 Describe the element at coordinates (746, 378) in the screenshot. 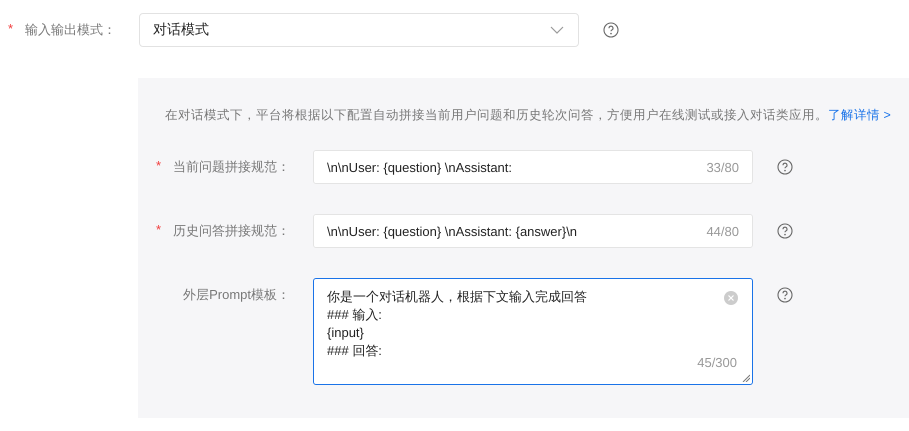

I see `resize-handle-icon` at that location.